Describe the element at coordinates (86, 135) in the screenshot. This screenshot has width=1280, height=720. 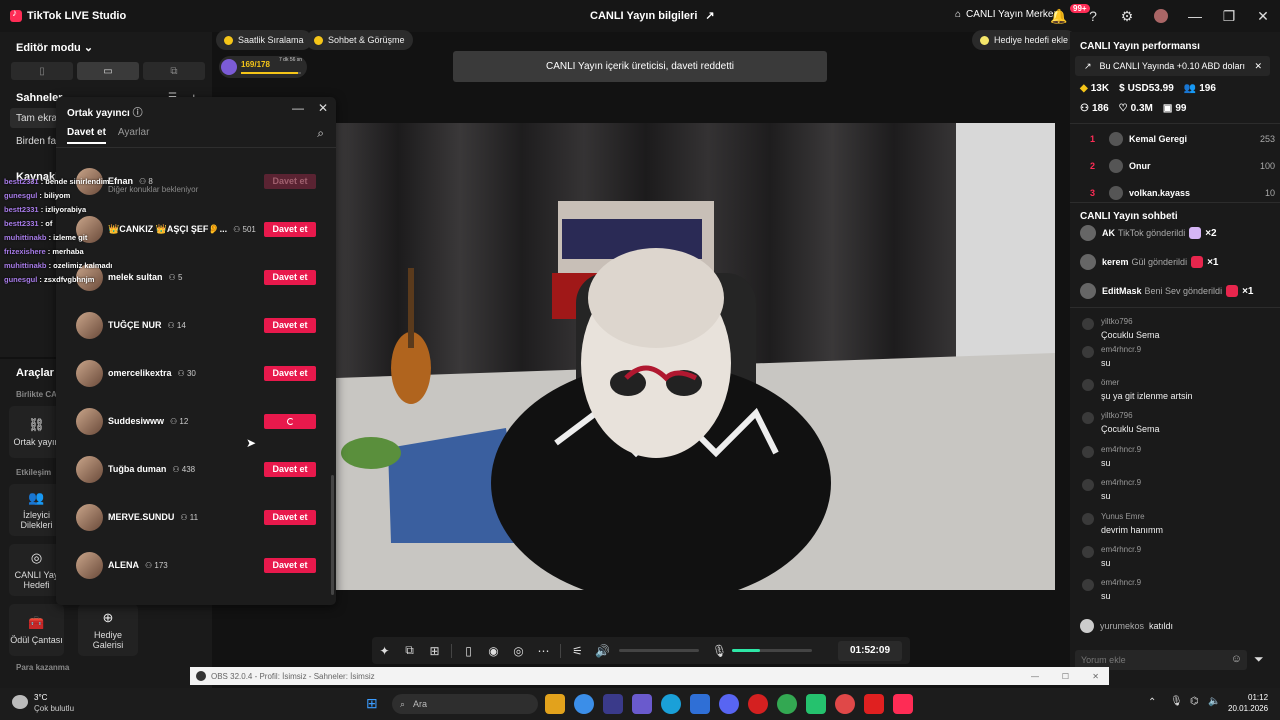
I see `tab-invite: Davet et` at that location.